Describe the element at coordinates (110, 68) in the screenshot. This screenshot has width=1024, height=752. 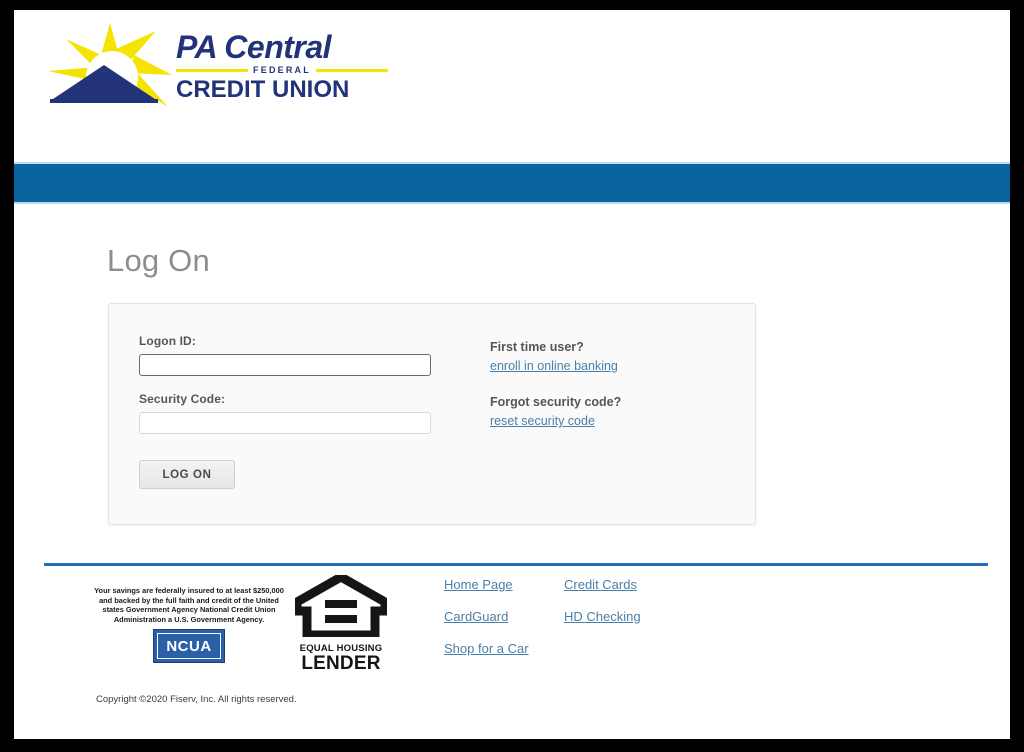
I see `sun-mountain-logo-icon` at that location.